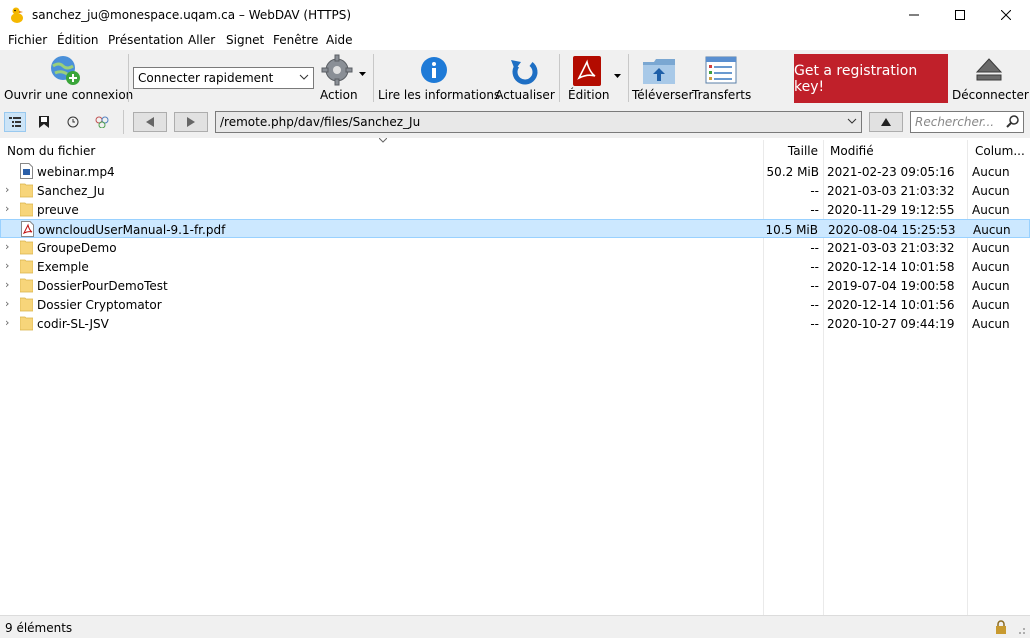  Describe the element at coordinates (793, 151) in the screenshot. I see `column-header-size: Taille` at that location.